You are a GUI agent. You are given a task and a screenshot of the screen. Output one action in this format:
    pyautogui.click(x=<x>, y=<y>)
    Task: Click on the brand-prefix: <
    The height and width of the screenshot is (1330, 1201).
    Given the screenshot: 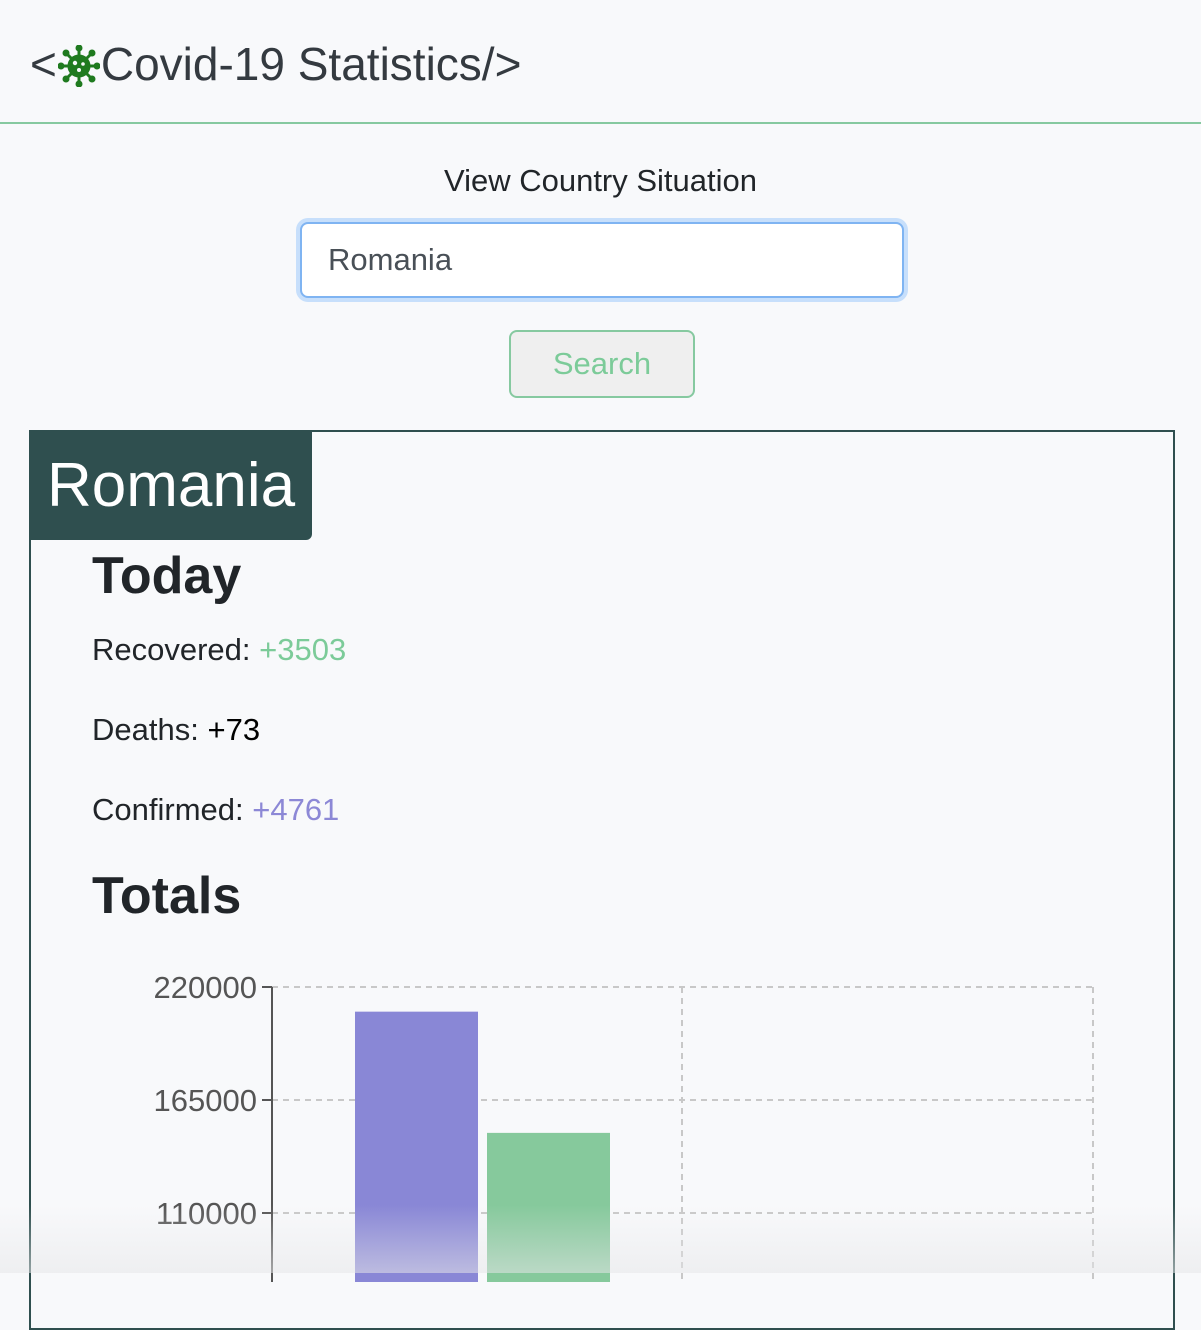 What is the action you would take?
    pyautogui.click(x=43, y=64)
    